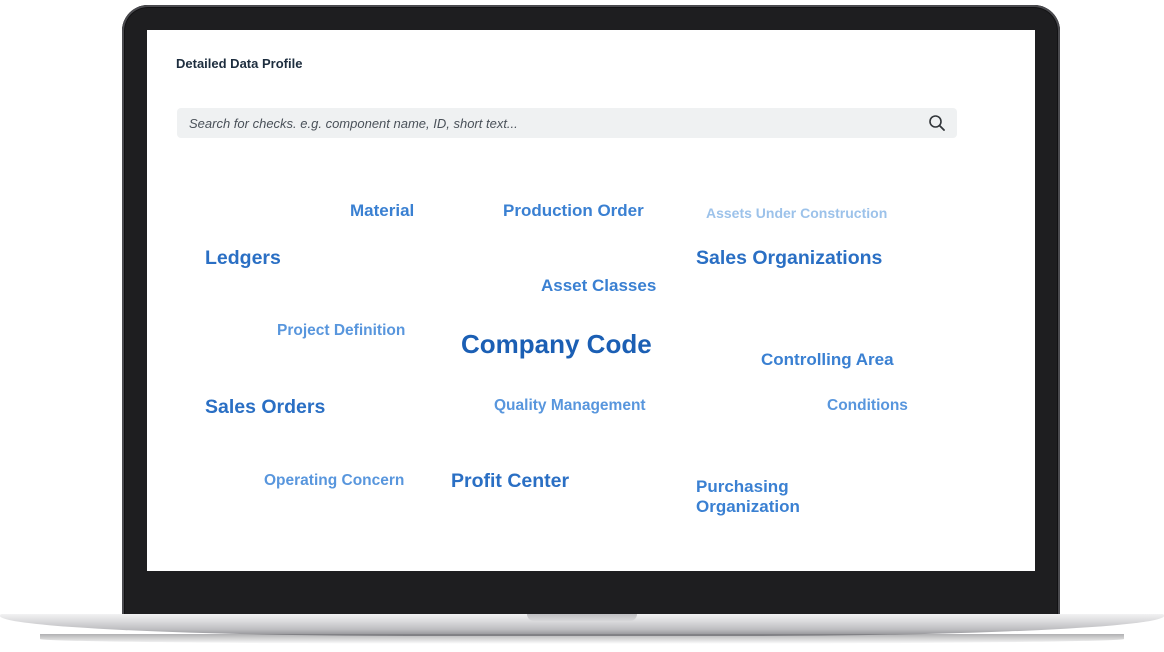 This screenshot has width=1164, height=652. I want to click on laptop-notch, so click(582, 617).